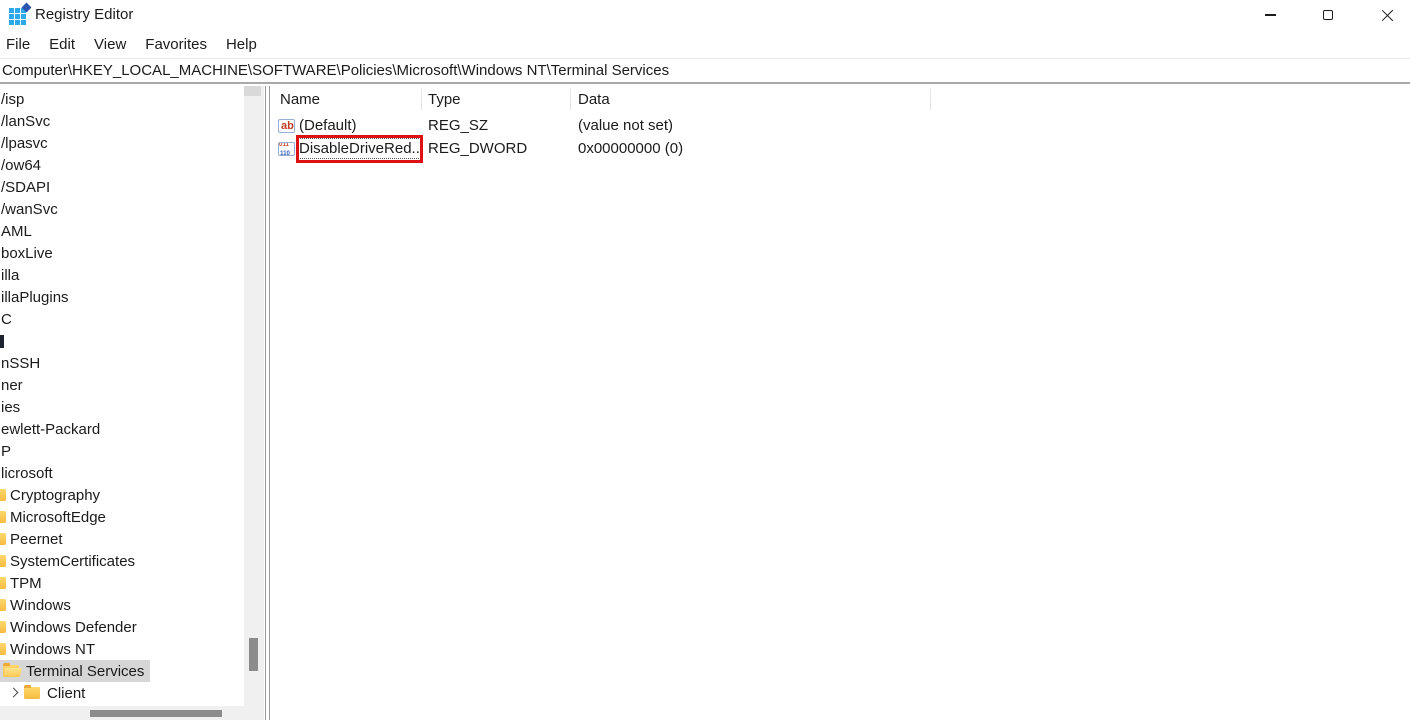 This screenshot has width=1410, height=720. Describe the element at coordinates (478, 148) in the screenshot. I see `value-type: REG_DWORD` at that location.